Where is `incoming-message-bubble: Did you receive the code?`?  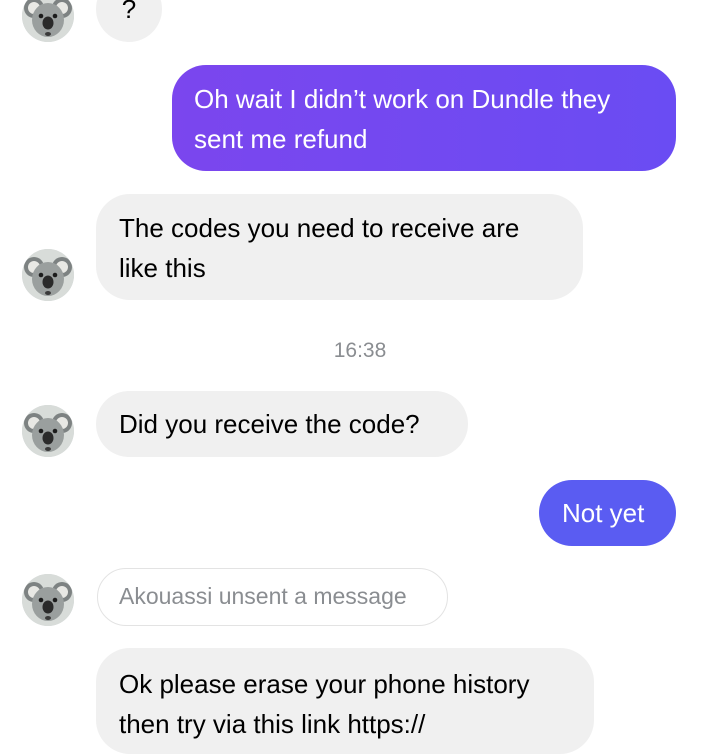
incoming-message-bubble: Did you receive the code? is located at coordinates (282, 424).